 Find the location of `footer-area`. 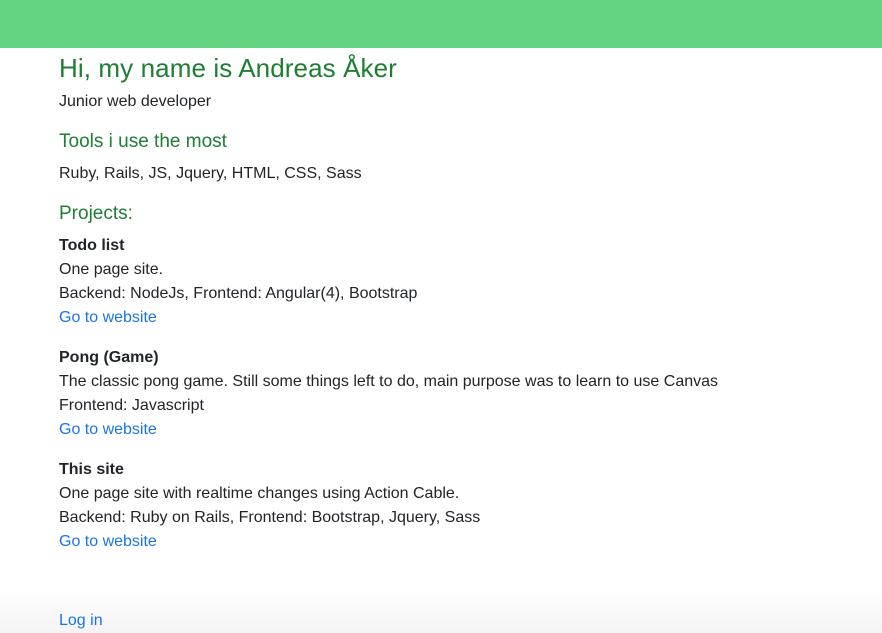

footer-area is located at coordinates (441, 611).